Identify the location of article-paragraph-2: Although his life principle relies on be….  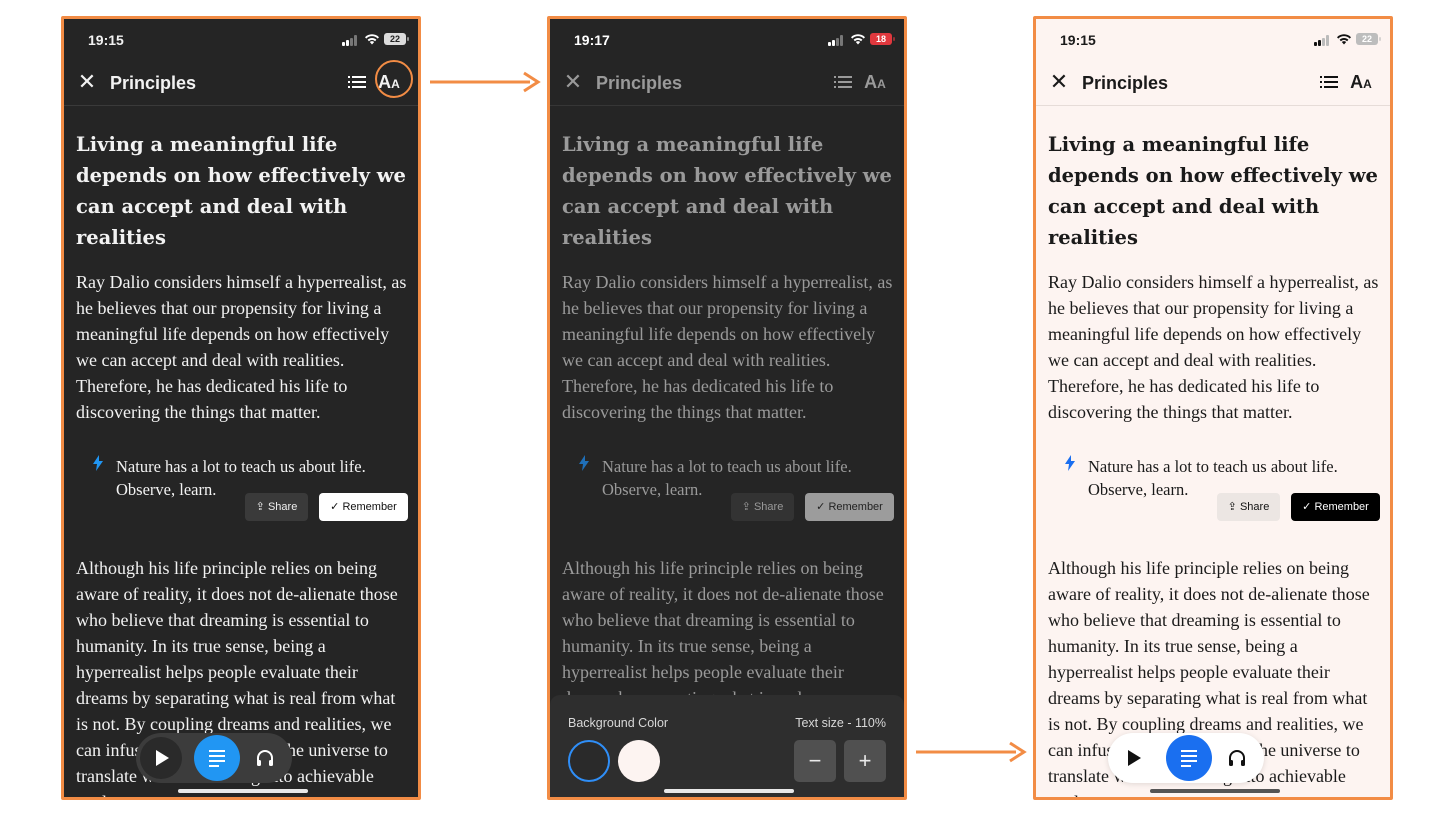
(723, 633).